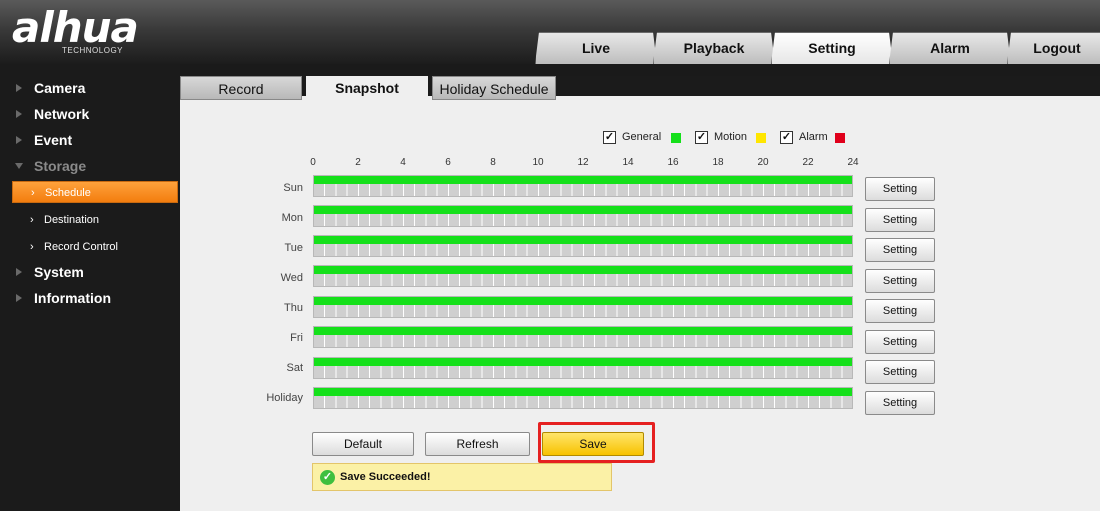  I want to click on color-swatch-general, so click(676, 138).